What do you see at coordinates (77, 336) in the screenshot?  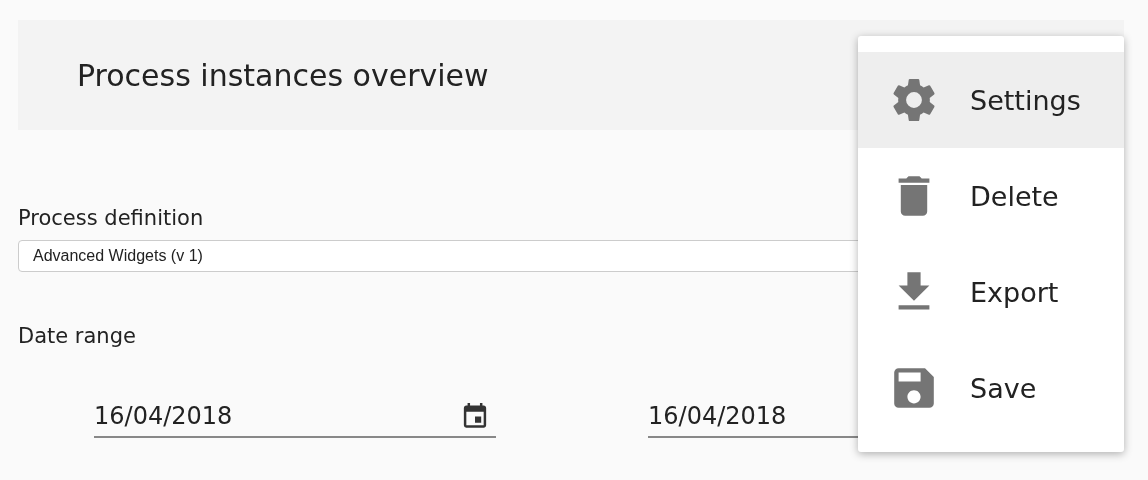 I see `field-label: Date range` at bounding box center [77, 336].